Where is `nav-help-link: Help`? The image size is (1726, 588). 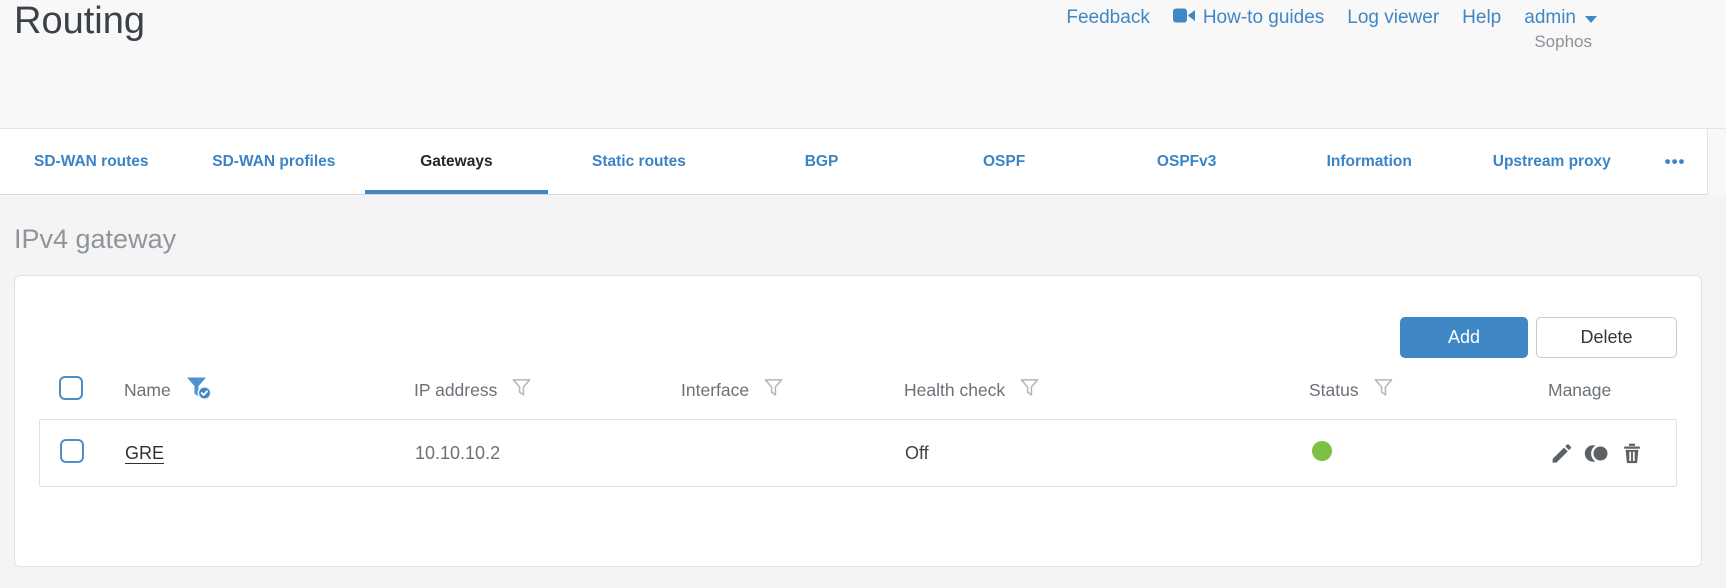 nav-help-link: Help is located at coordinates (1481, 18).